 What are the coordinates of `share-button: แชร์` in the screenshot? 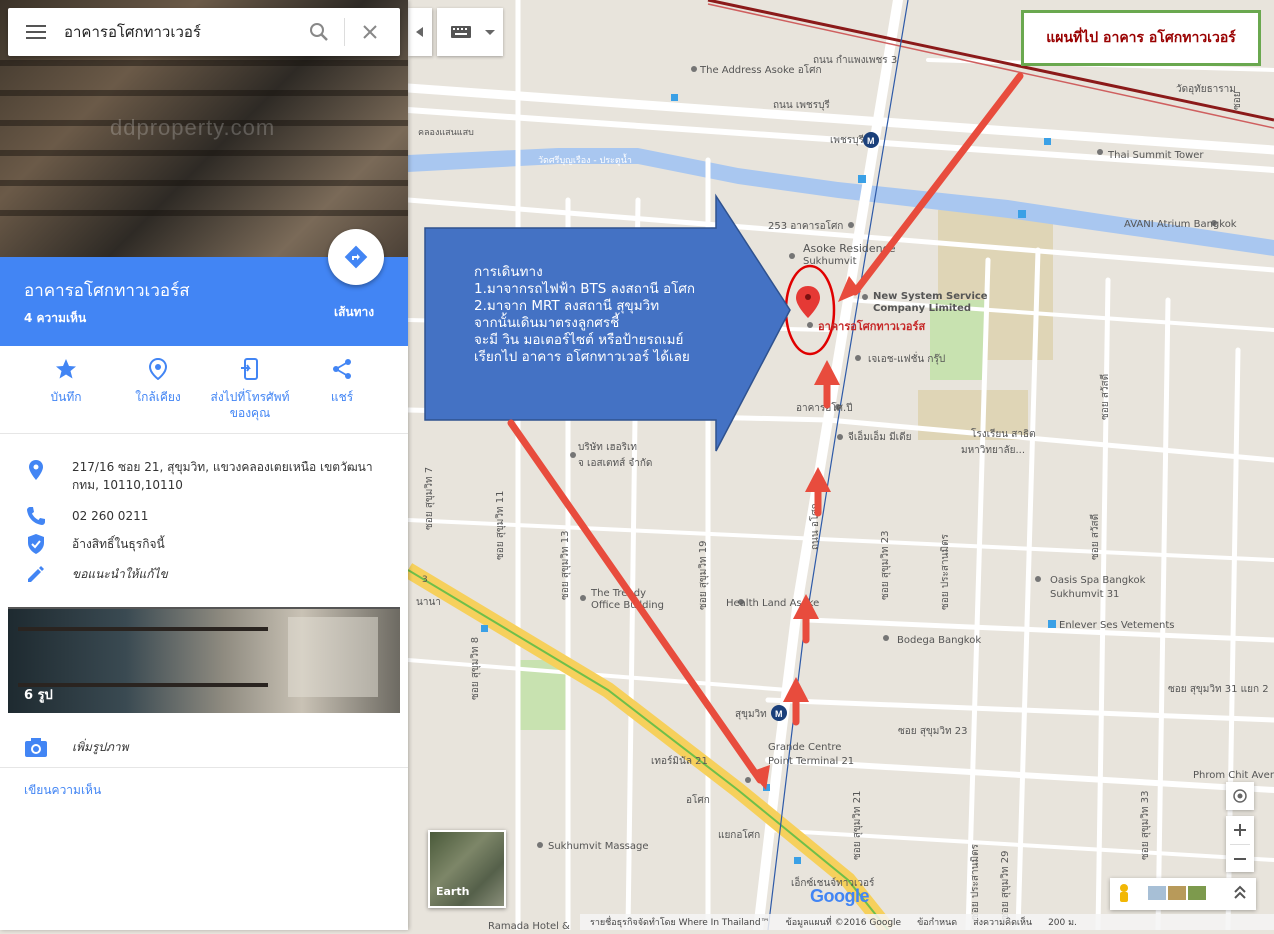 It's located at (342, 381).